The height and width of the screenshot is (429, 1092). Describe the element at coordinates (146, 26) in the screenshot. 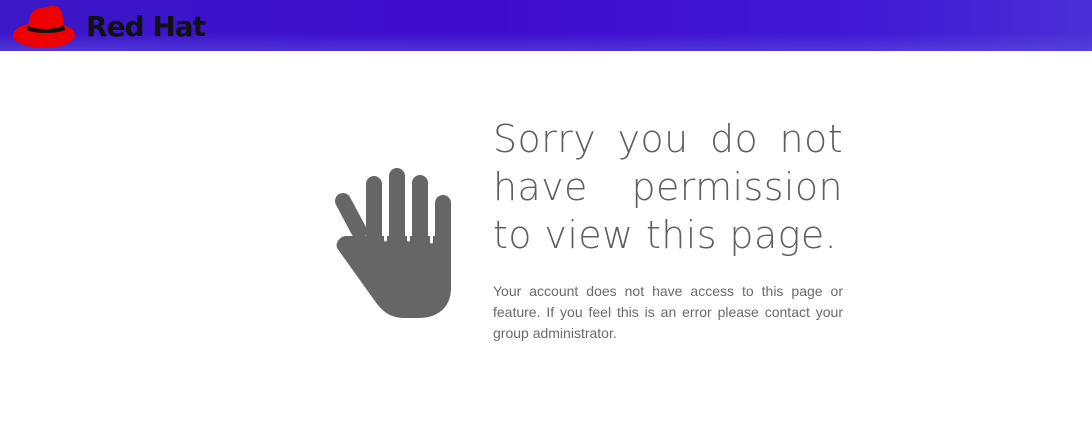

I see `brand-name: Red Hat` at that location.